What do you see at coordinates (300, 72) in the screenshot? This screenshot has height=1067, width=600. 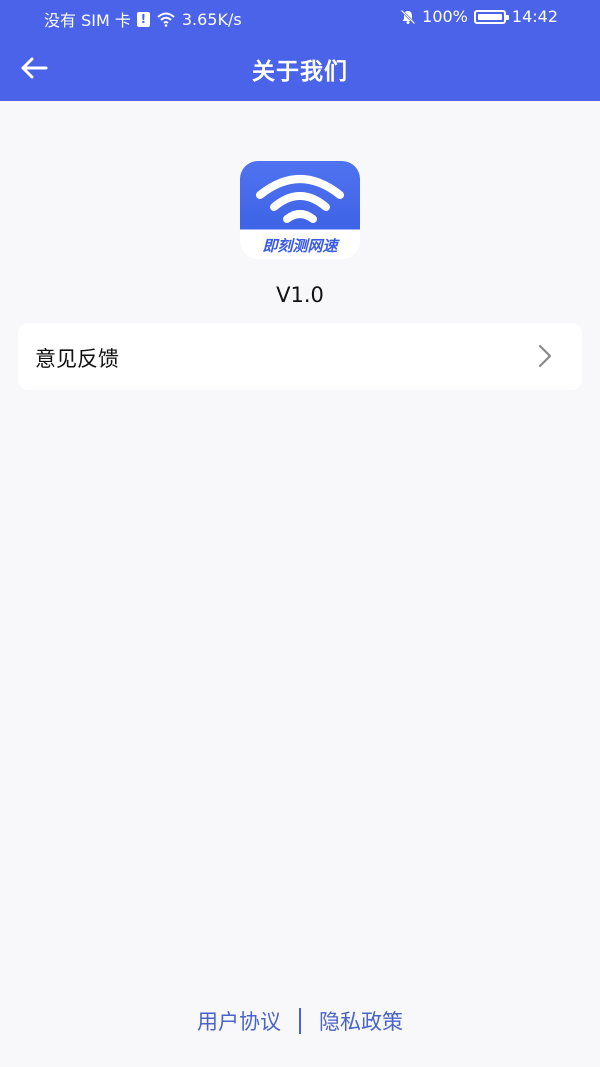 I see `page-title: 关于我们` at bounding box center [300, 72].